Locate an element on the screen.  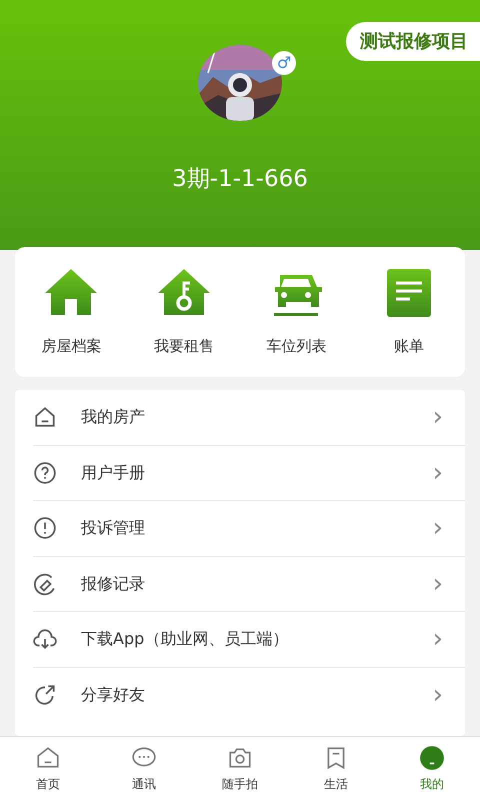
profile-icon is located at coordinates (432, 758).